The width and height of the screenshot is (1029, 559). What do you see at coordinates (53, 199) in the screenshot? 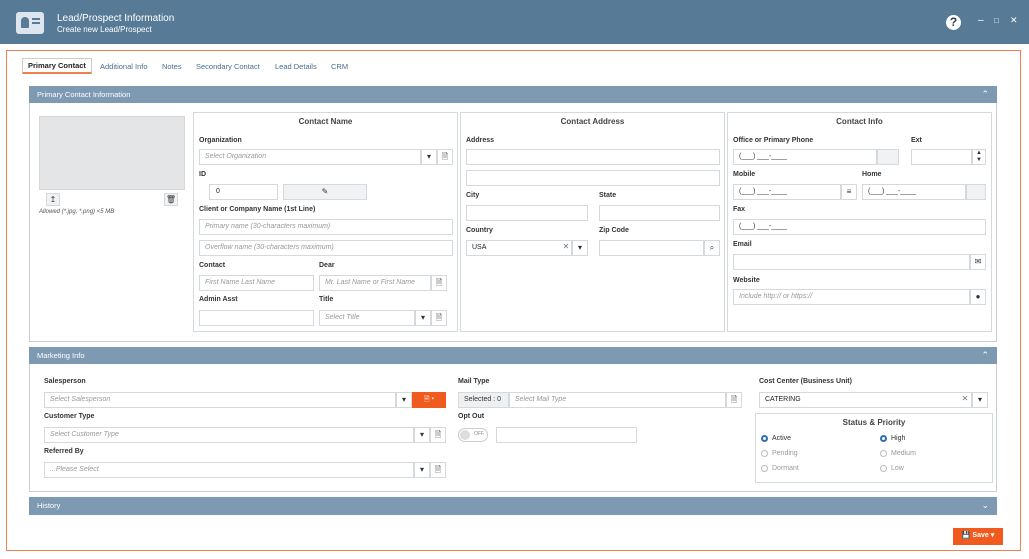
I see `upload-icon: ↥` at bounding box center [53, 199].